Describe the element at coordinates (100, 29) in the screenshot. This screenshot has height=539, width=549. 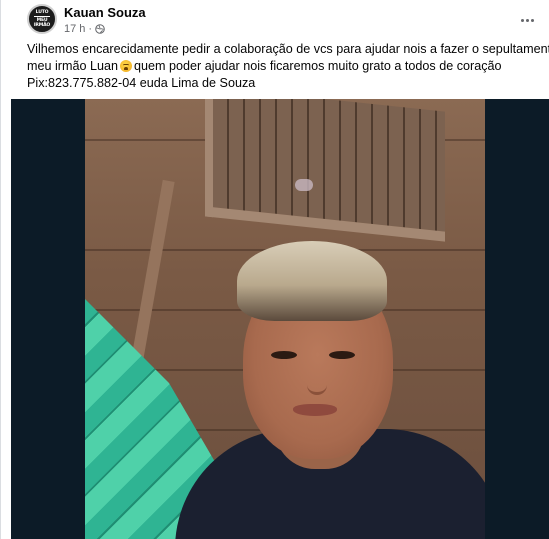
I see `globe-icon` at that location.